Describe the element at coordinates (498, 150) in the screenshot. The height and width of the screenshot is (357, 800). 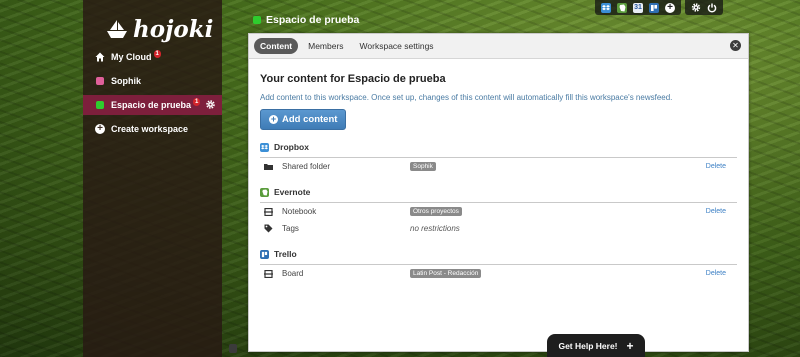
I see `section-header: Dropbox` at that location.